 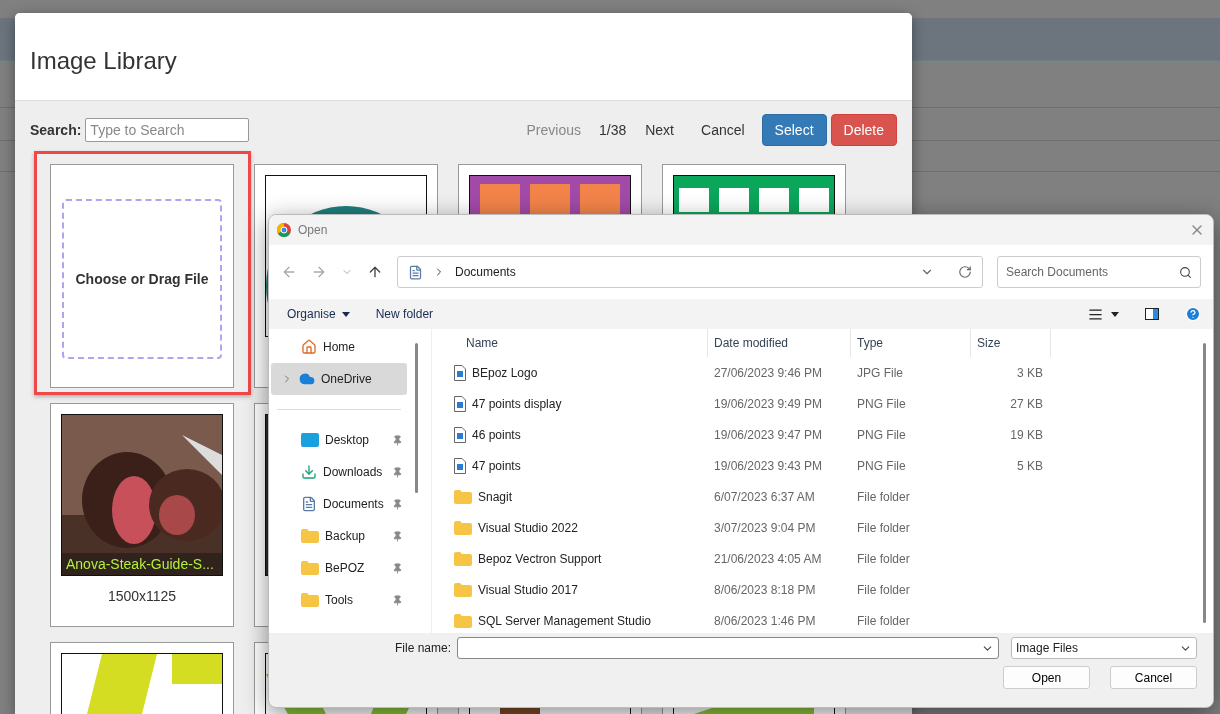 What do you see at coordinates (486, 272) in the screenshot?
I see `address-text: Documents` at bounding box center [486, 272].